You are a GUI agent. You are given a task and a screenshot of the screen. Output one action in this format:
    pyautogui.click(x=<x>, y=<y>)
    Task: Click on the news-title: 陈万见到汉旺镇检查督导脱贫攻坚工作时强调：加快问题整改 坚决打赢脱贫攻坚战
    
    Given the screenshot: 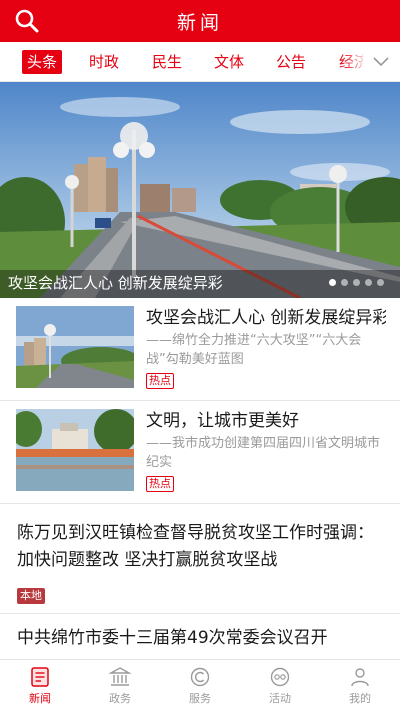 What is the action you would take?
    pyautogui.click(x=201, y=547)
    